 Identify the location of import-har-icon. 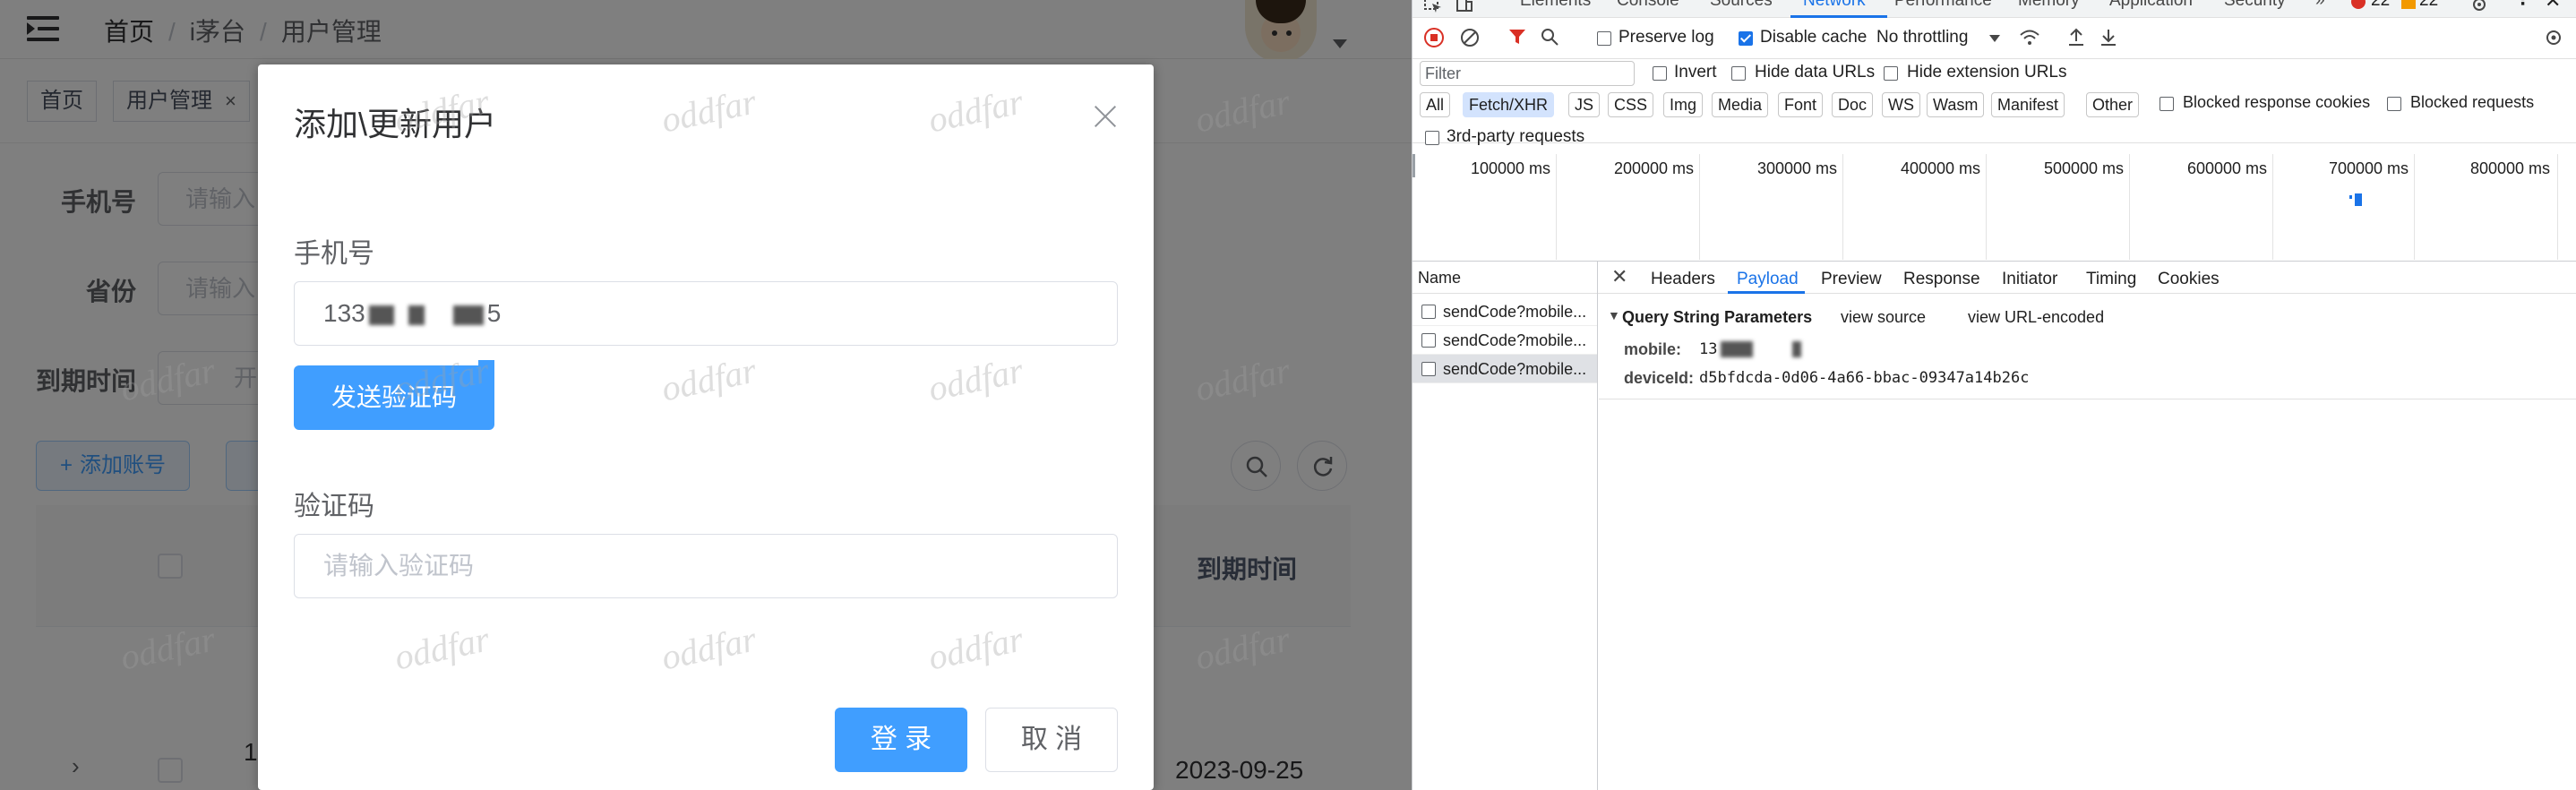
(2076, 37).